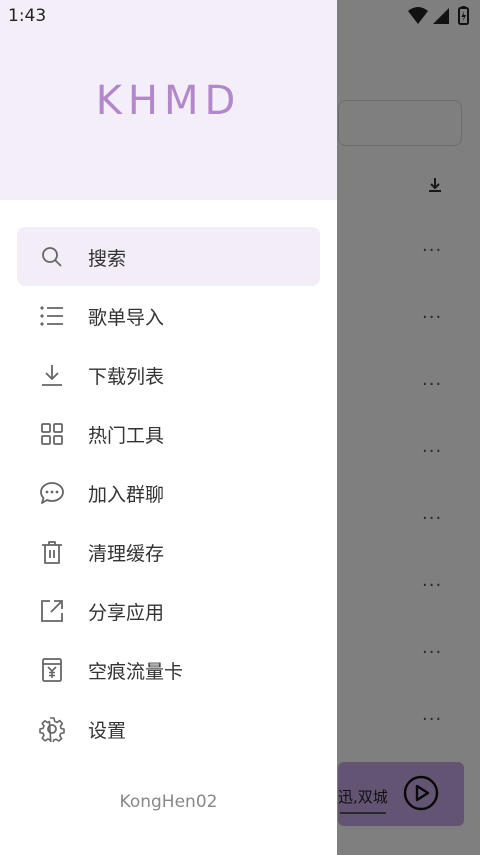 This screenshot has width=480, height=855. Describe the element at coordinates (168, 315) in the screenshot. I see `menu-item-playlist-import: 歌单导入` at that location.